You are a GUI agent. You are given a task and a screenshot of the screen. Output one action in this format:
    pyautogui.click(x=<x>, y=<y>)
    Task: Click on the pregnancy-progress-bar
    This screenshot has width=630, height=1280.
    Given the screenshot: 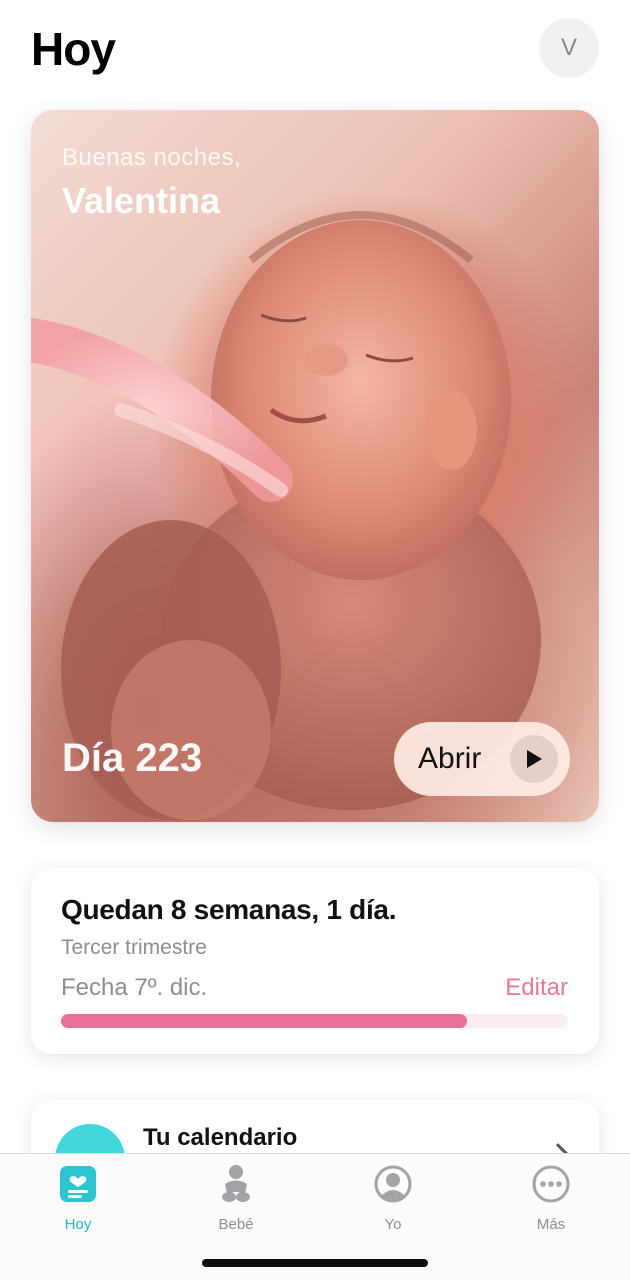 What is the action you would take?
    pyautogui.click(x=314, y=1021)
    